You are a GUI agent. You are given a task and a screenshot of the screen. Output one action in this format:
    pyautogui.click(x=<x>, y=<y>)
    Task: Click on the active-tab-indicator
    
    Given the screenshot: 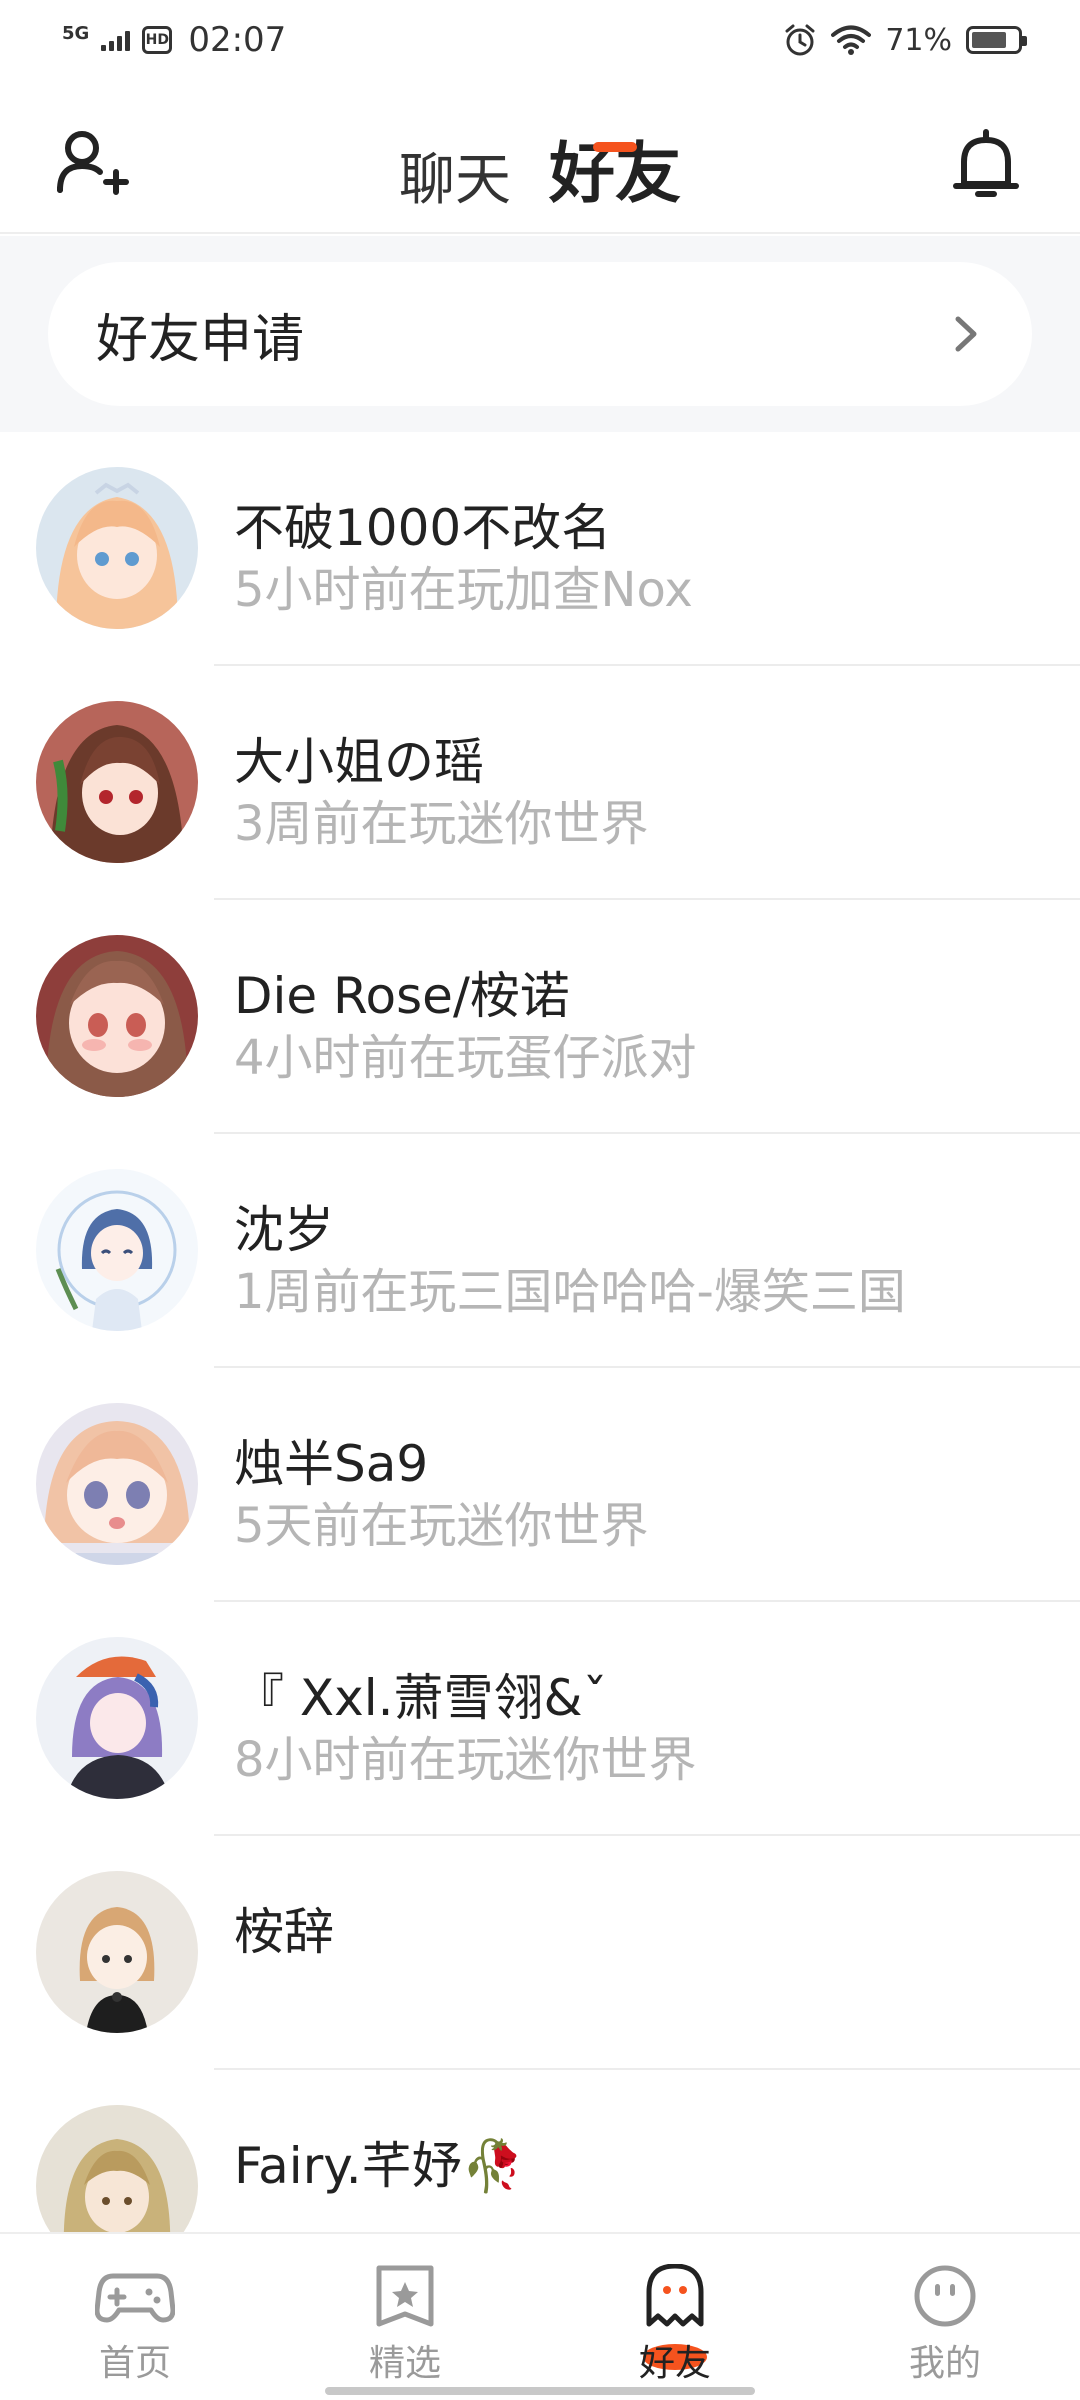 What is the action you would take?
    pyautogui.click(x=615, y=147)
    